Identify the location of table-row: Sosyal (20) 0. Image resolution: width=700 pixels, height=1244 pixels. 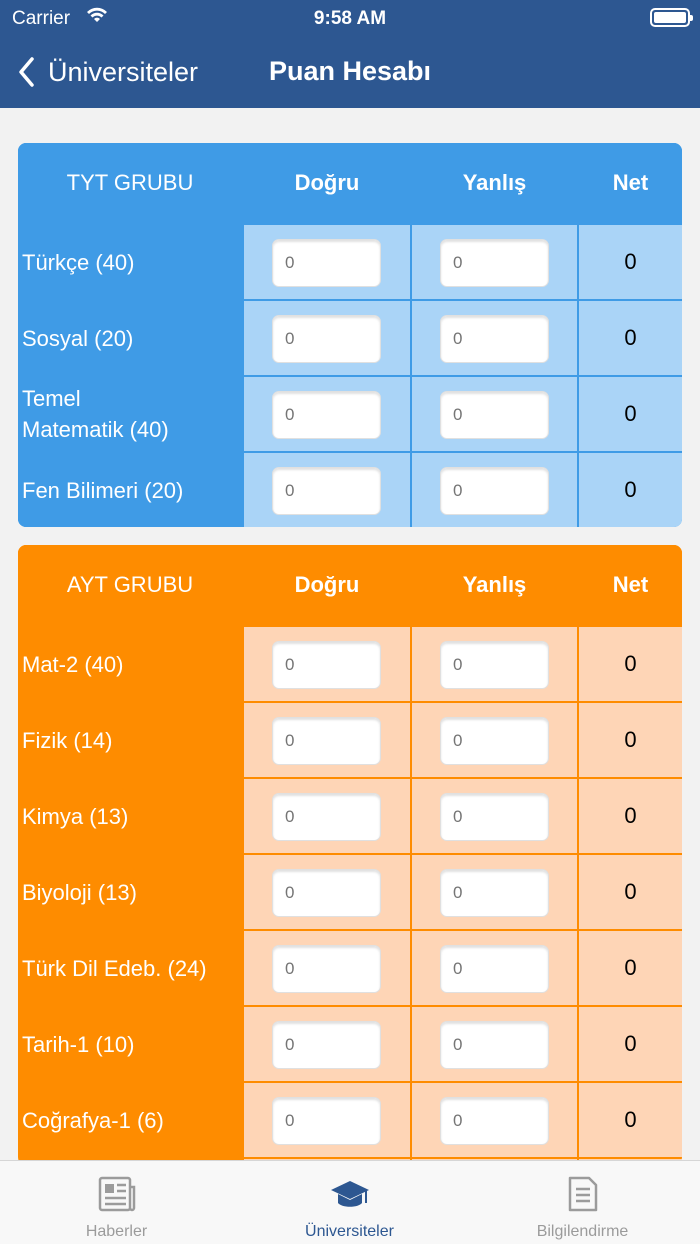
(350, 338).